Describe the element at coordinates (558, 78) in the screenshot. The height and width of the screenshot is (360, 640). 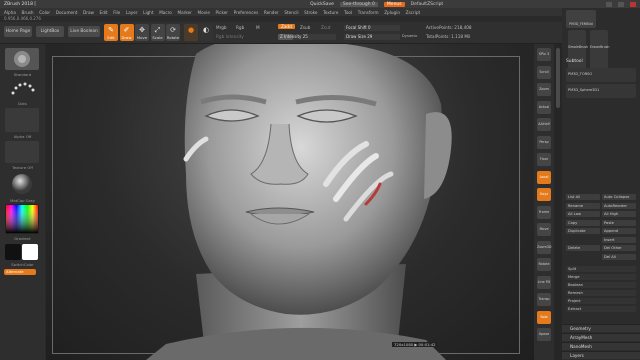
I see `scrollbar-thumb` at that location.